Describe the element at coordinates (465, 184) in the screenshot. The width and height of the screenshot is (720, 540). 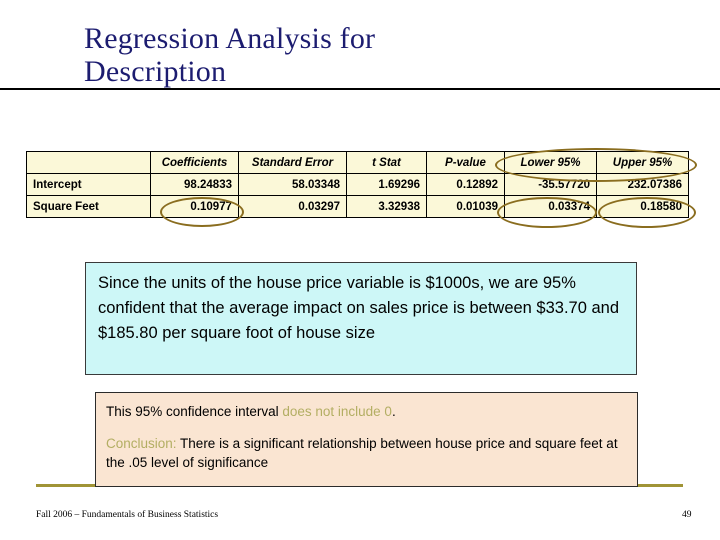
I see `cell-intercept-p-value: 0.12892` at that location.